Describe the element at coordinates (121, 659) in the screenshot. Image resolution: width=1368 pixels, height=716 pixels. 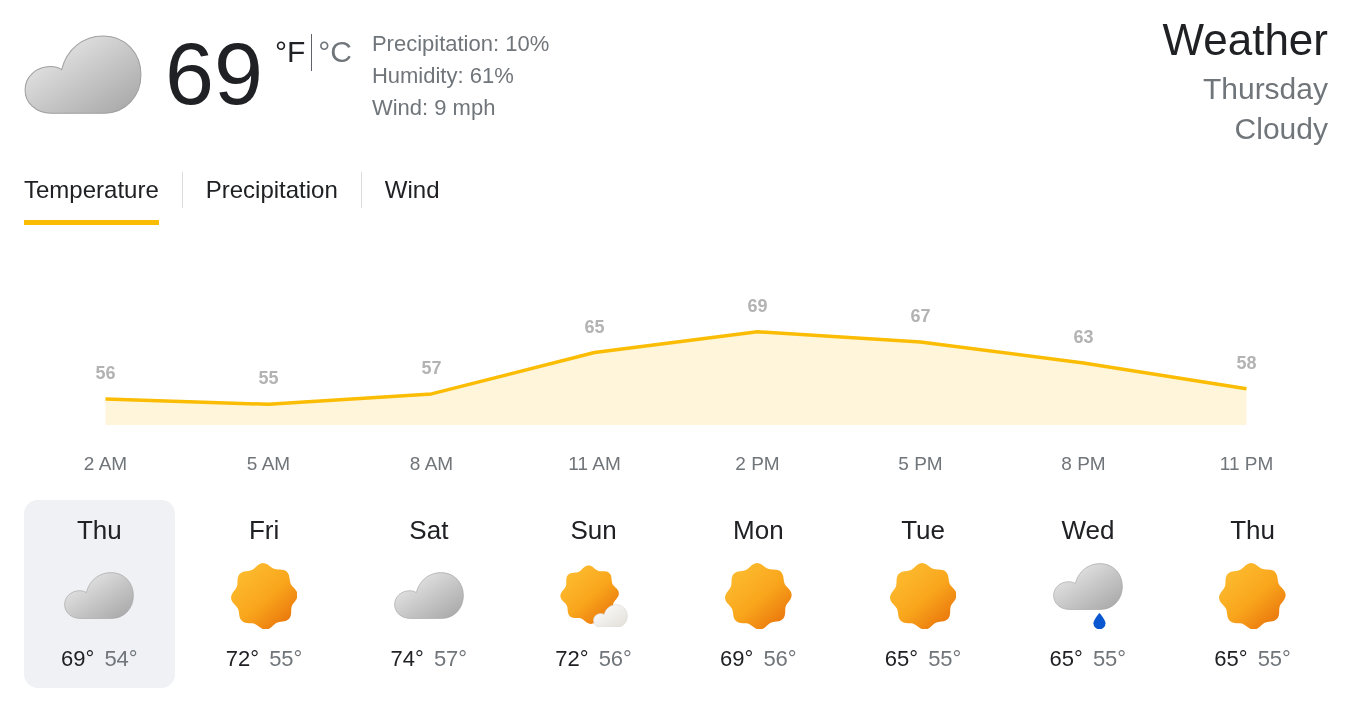
I see `low-temp: 54°` at that location.